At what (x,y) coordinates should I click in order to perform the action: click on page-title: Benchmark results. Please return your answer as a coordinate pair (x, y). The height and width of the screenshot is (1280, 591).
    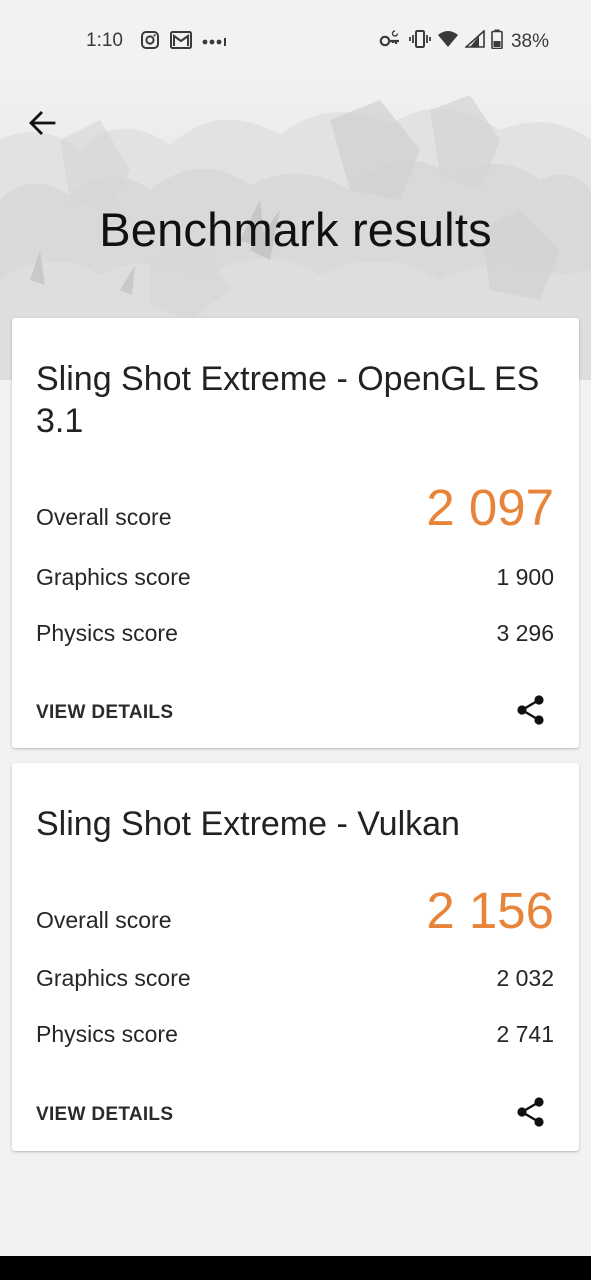
    Looking at the image, I should click on (295, 229).